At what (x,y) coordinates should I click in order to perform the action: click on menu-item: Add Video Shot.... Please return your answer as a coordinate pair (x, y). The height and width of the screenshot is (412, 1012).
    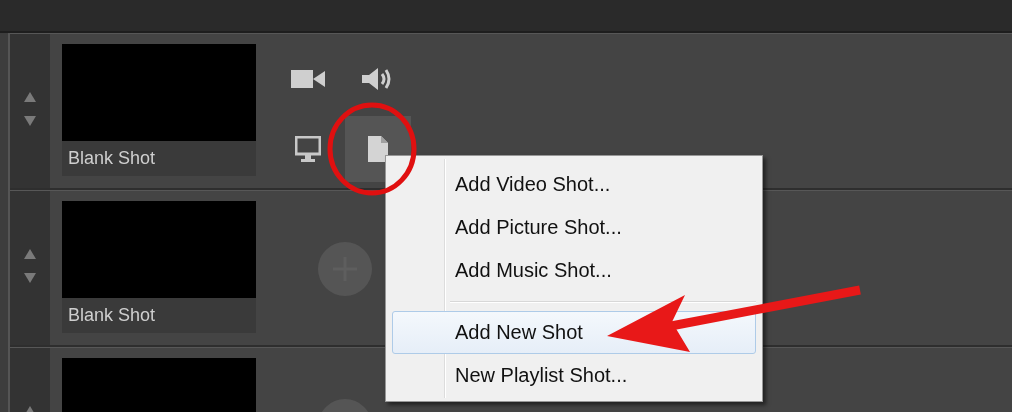
    Looking at the image, I should click on (574, 184).